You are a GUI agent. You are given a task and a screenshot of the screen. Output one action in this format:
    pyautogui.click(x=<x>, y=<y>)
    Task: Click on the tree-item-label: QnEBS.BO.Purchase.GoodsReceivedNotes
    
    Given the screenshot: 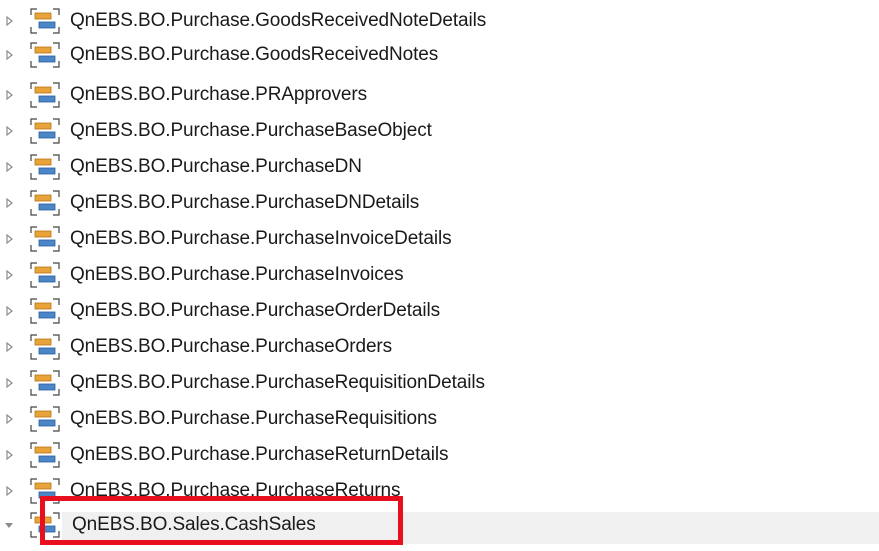 What is the action you would take?
    pyautogui.click(x=254, y=54)
    